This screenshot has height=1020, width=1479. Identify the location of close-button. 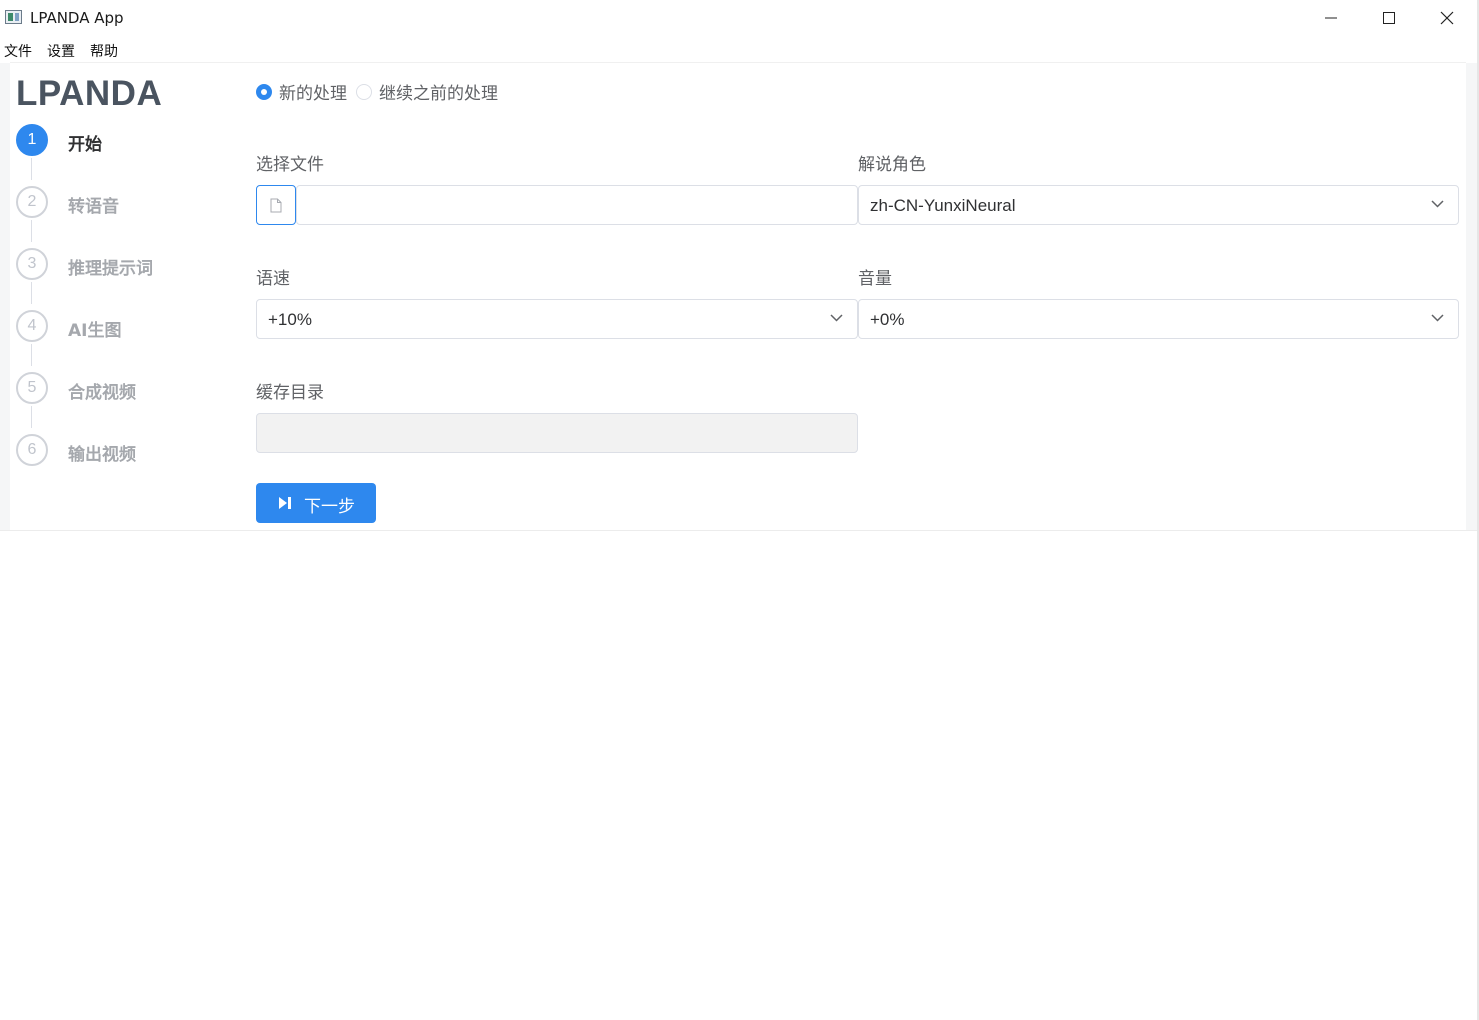
(1447, 18).